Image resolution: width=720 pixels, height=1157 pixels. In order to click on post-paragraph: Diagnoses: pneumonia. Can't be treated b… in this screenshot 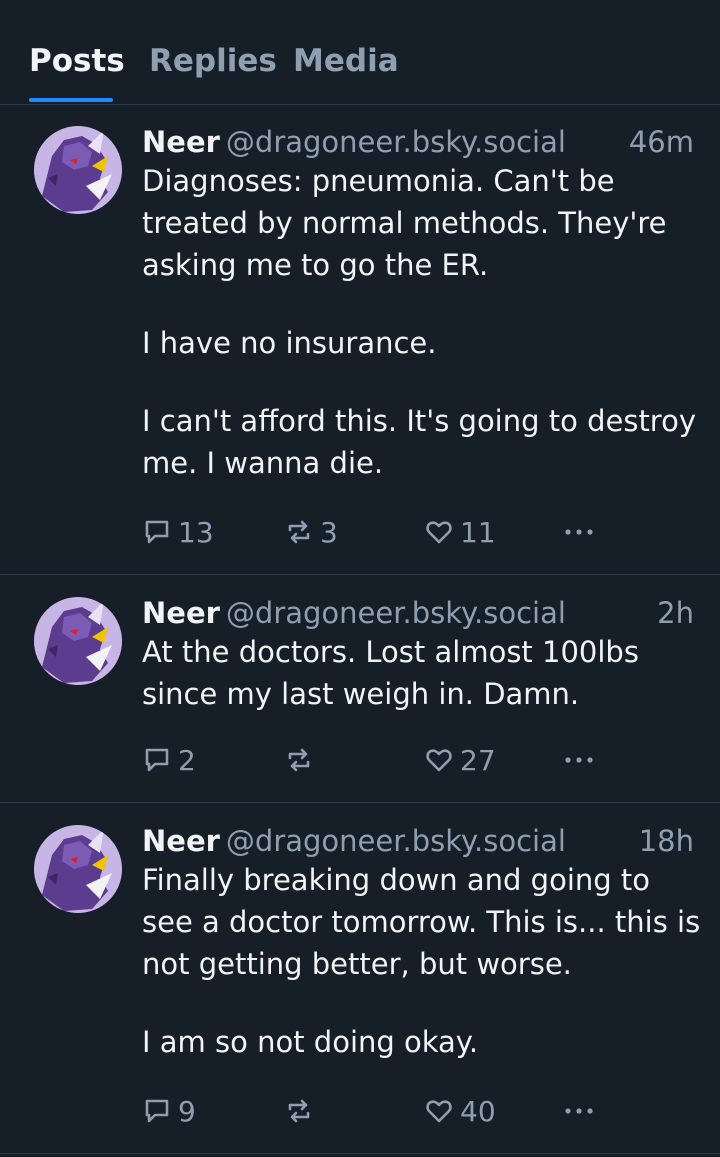, I will do `click(404, 223)`.